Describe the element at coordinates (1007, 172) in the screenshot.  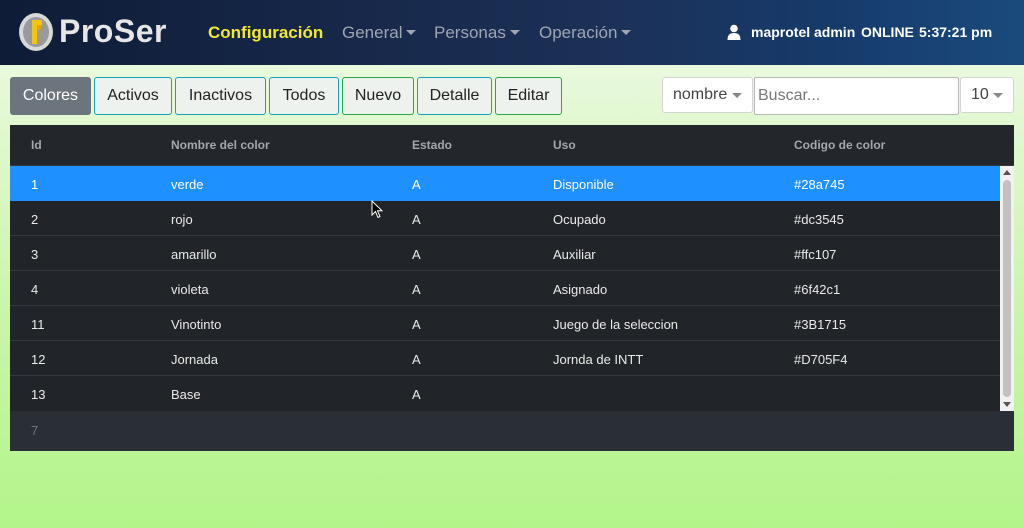
I see `scroll-up-arrow-icon` at that location.